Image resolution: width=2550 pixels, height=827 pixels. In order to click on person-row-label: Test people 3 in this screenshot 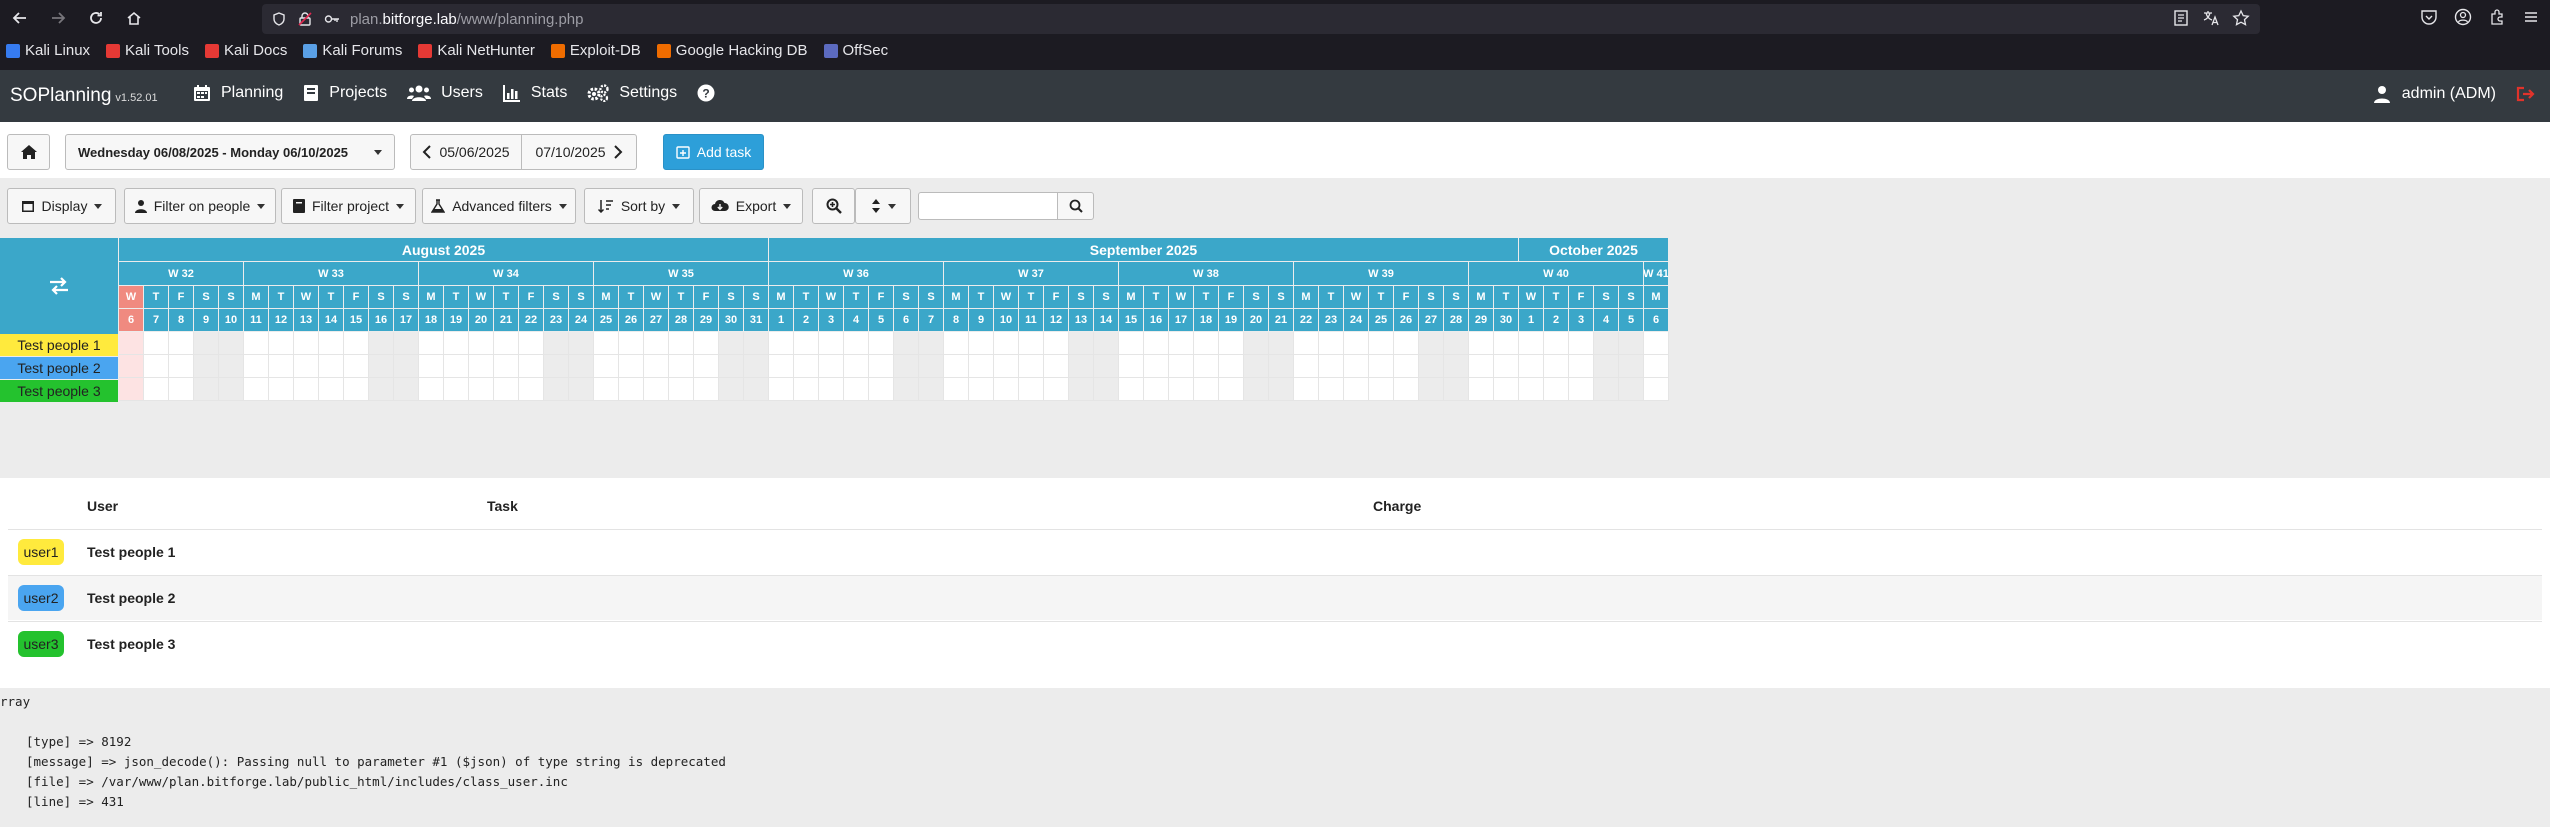, I will do `click(59, 391)`.